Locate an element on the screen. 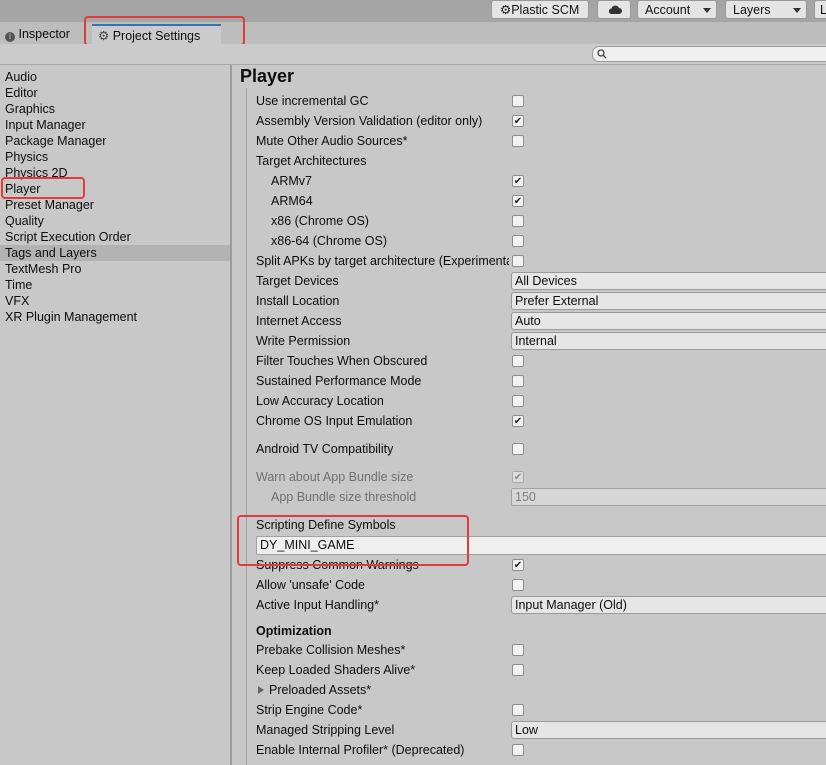  split-apks-checkbox is located at coordinates (518, 261).